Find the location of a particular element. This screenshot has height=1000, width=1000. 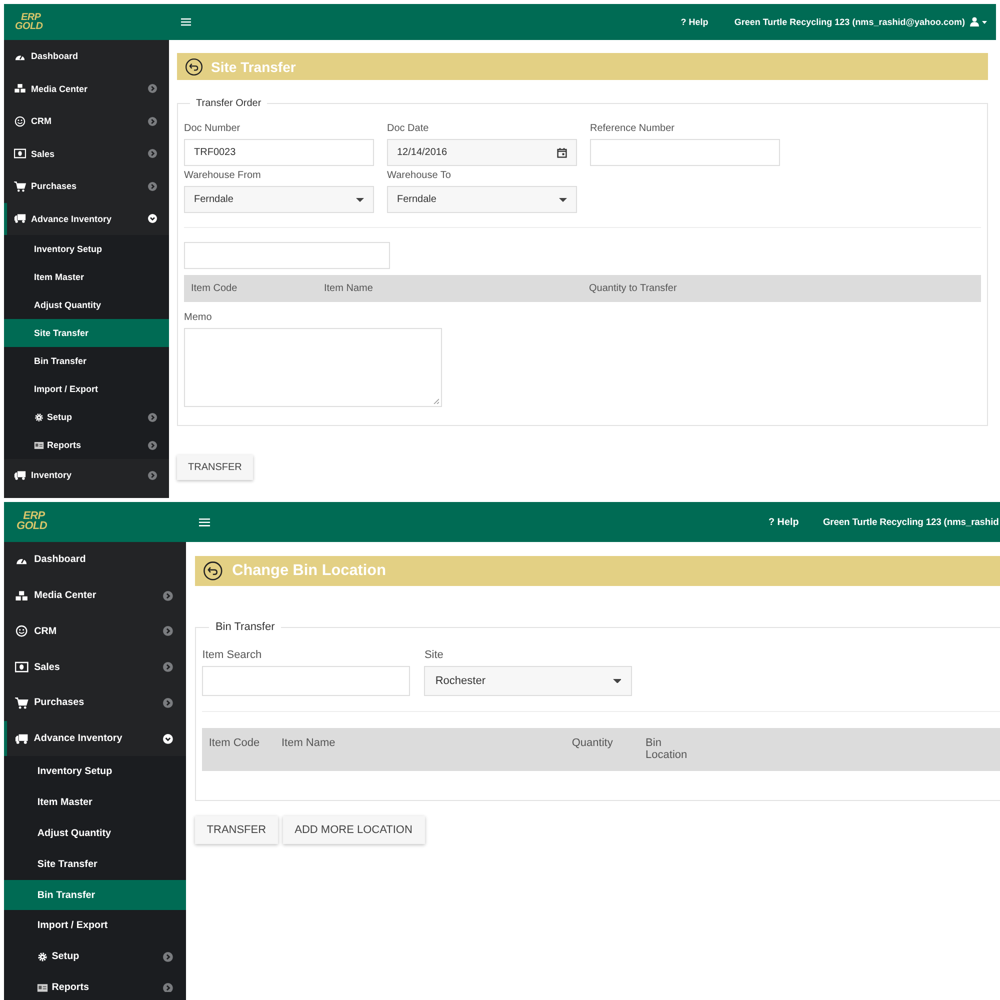

section-legend: Transfer Order is located at coordinates (229, 103).